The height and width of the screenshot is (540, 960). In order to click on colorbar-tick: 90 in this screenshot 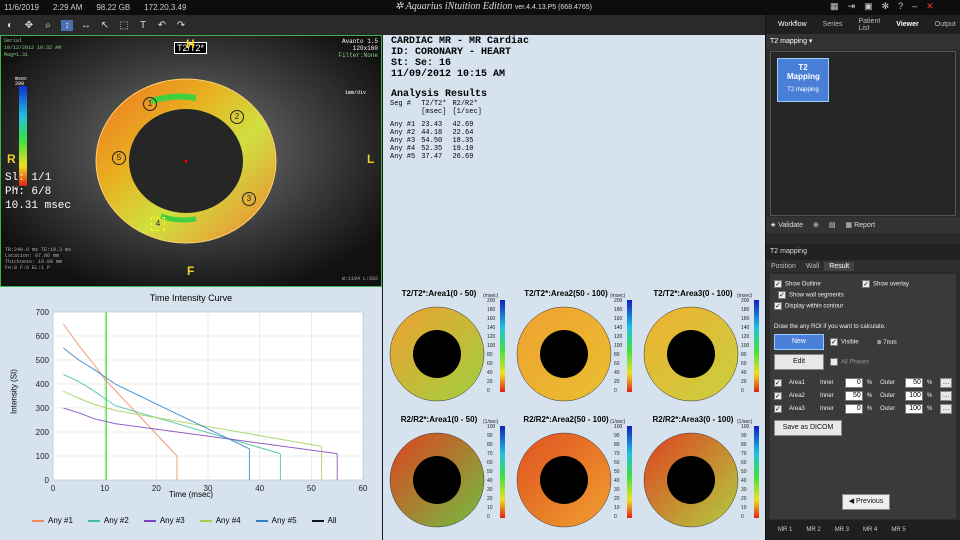, I will do `click(490, 436)`.